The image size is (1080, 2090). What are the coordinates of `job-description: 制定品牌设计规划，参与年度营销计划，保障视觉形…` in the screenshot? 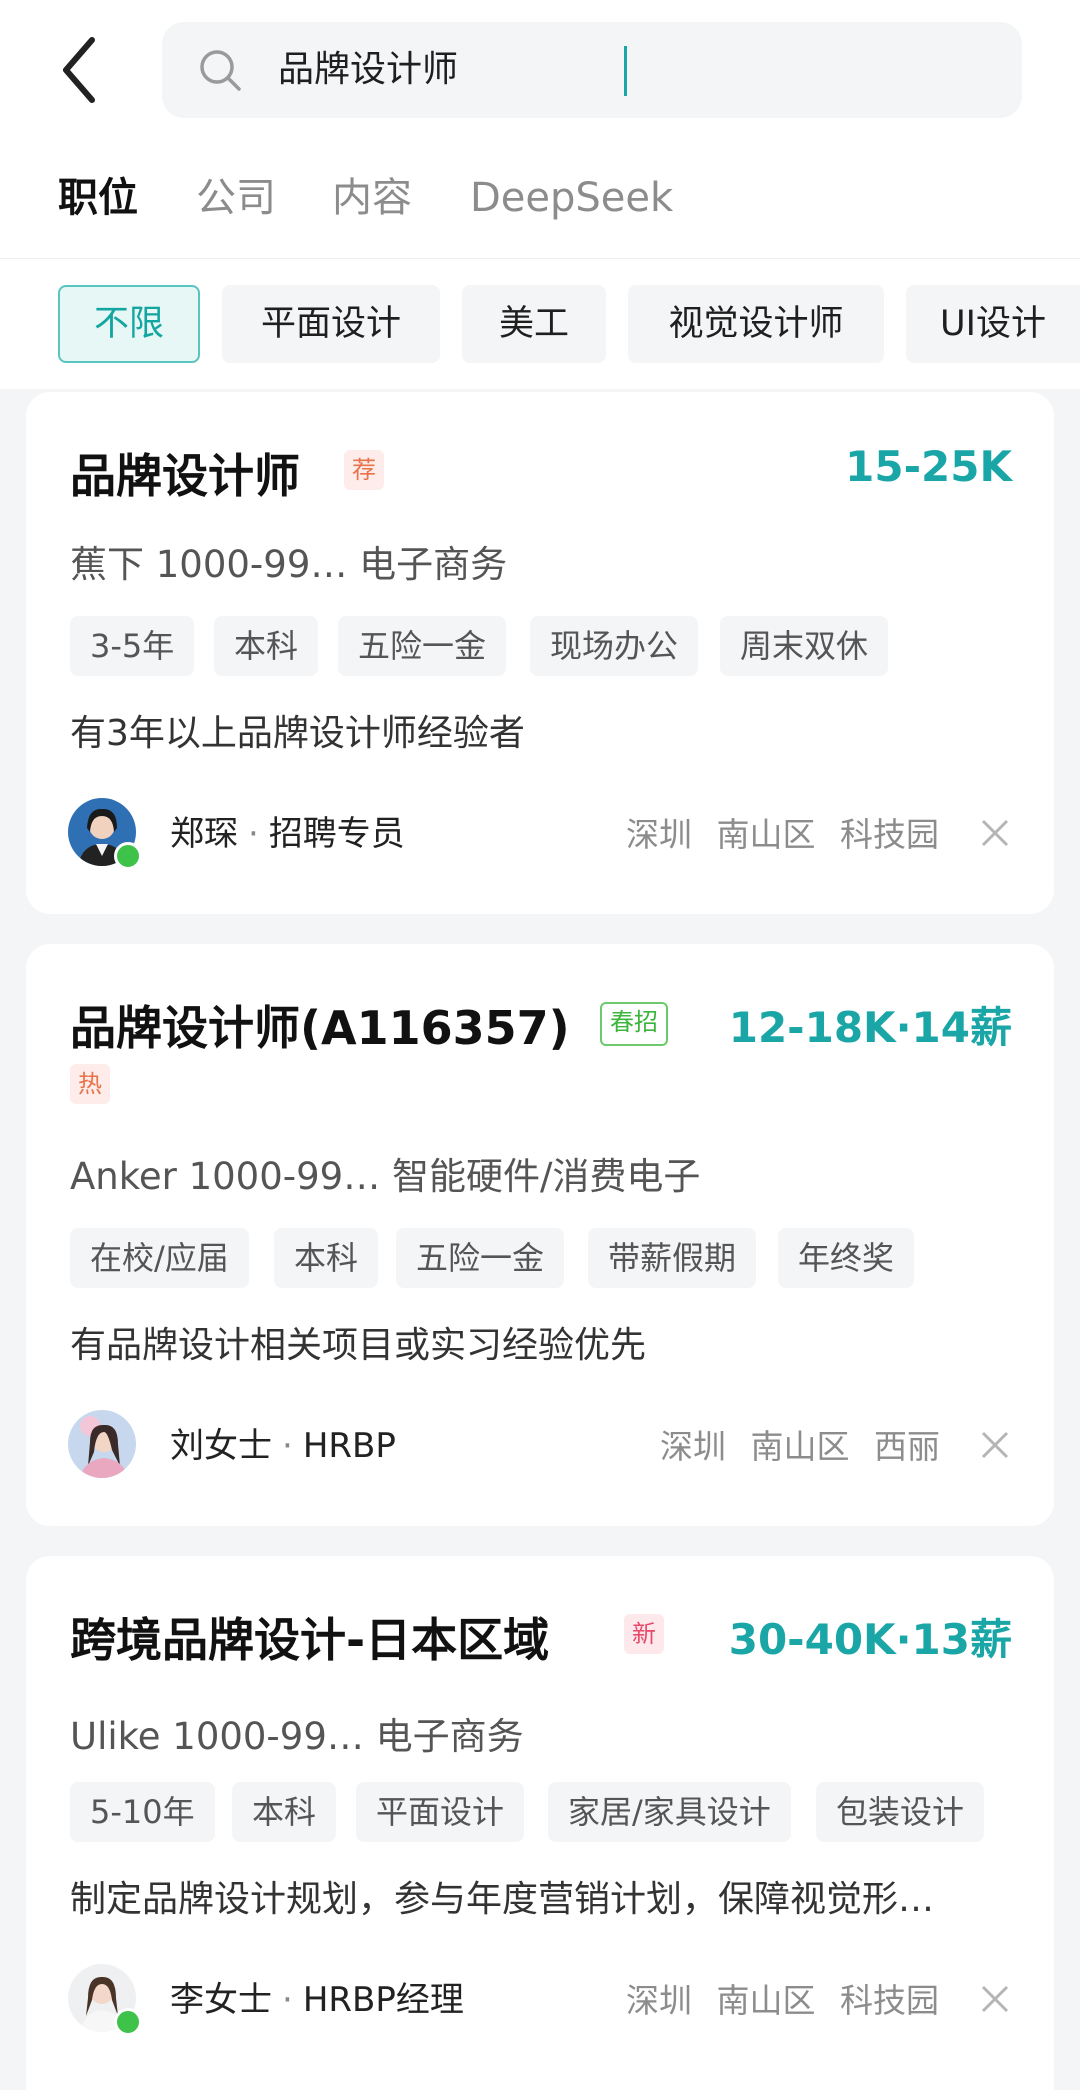 It's located at (502, 1899).